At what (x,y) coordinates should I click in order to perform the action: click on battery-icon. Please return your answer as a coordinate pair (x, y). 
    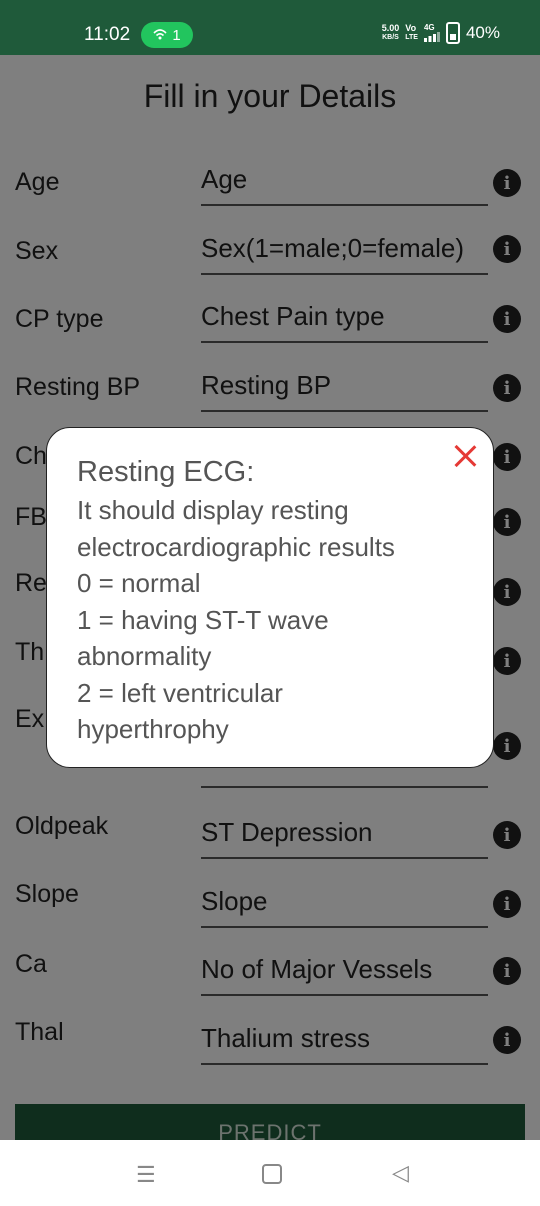
    Looking at the image, I should click on (452, 33).